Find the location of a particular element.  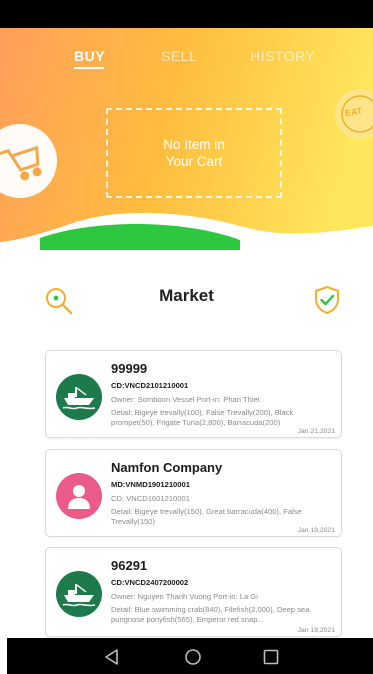

tab-history: HISTORY is located at coordinates (282, 56).